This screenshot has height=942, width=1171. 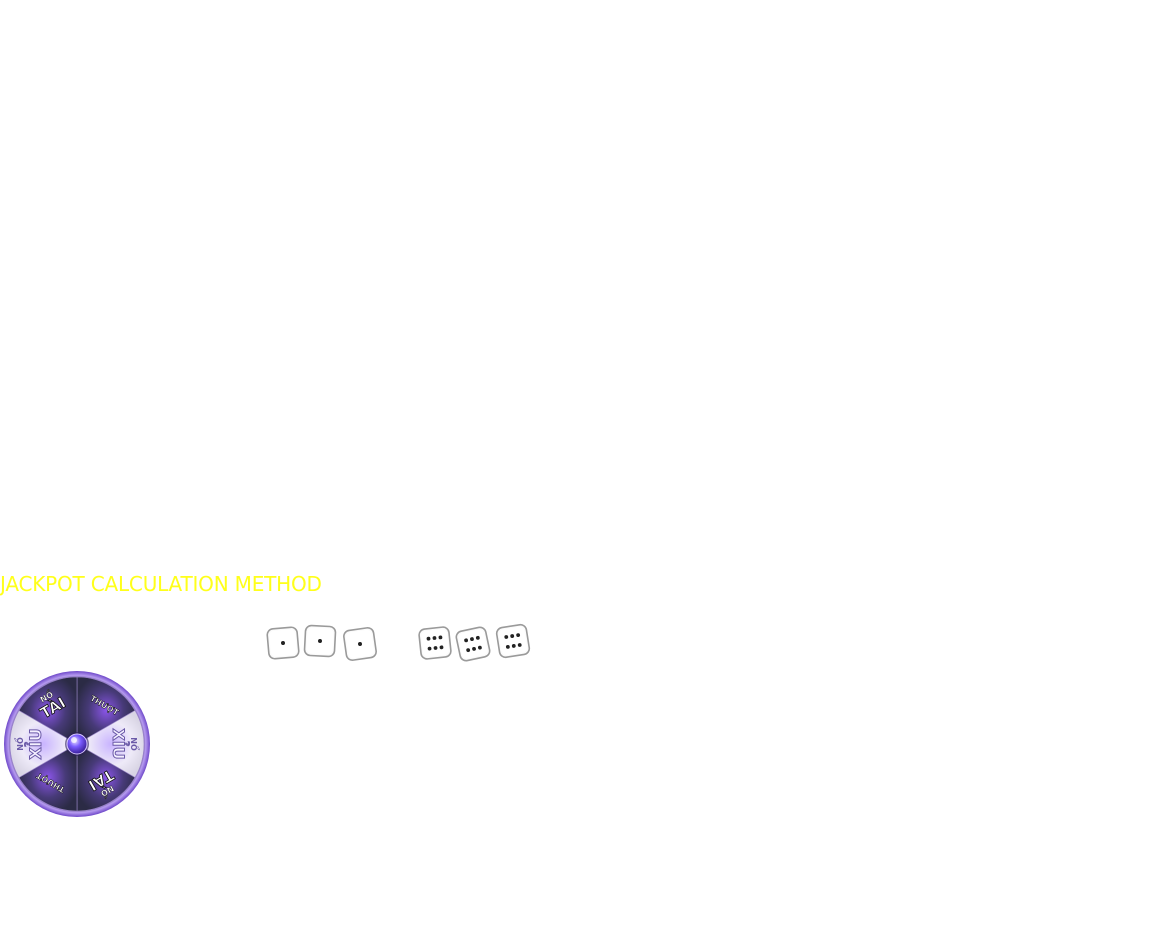 I want to click on jackpot-method-title: JACKPOT CALCULATION METHOD, so click(x=161, y=584).